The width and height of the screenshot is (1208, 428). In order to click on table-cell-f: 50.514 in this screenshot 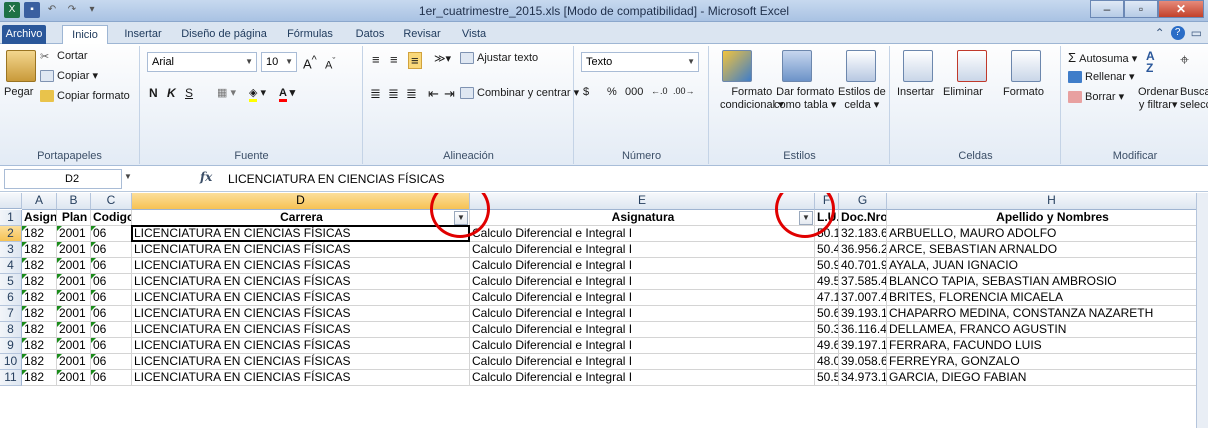, I will do `click(827, 378)`.